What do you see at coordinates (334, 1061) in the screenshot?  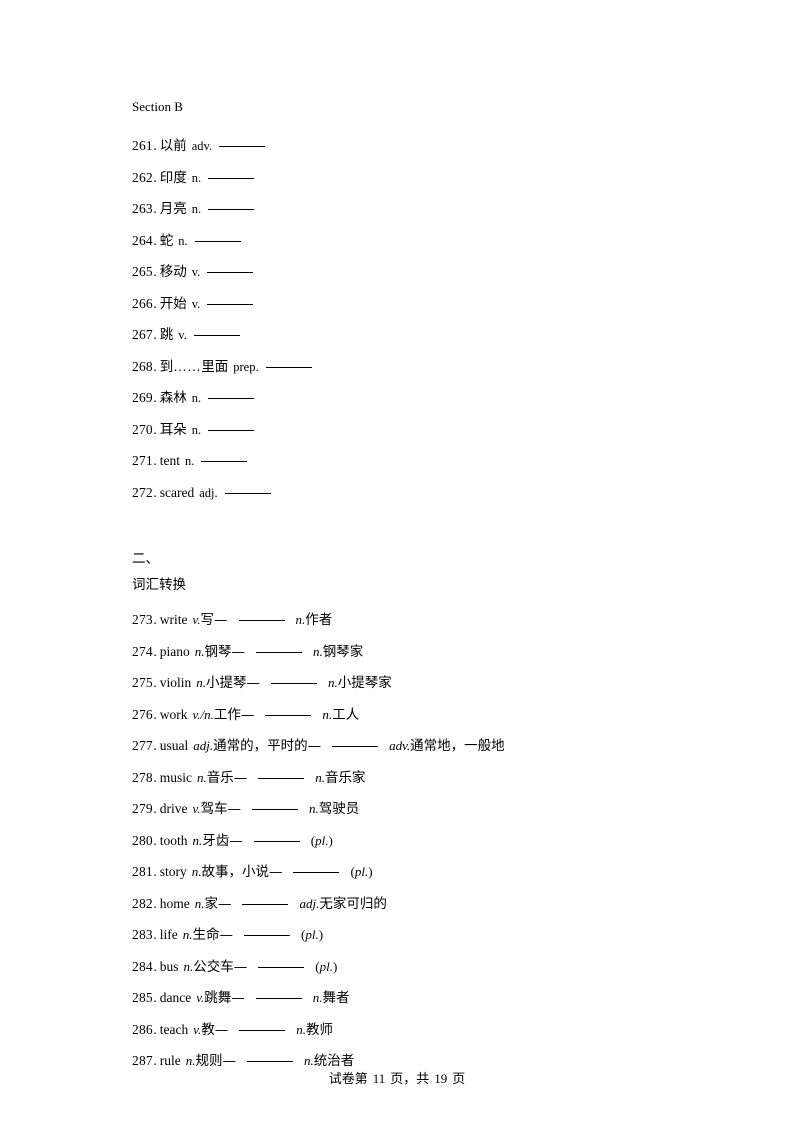 I see `answer-gloss: 统治者` at bounding box center [334, 1061].